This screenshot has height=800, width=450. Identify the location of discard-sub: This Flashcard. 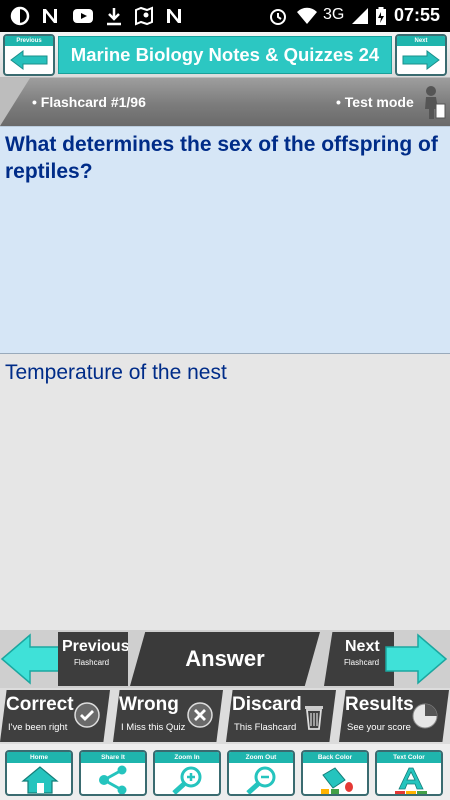
(265, 727).